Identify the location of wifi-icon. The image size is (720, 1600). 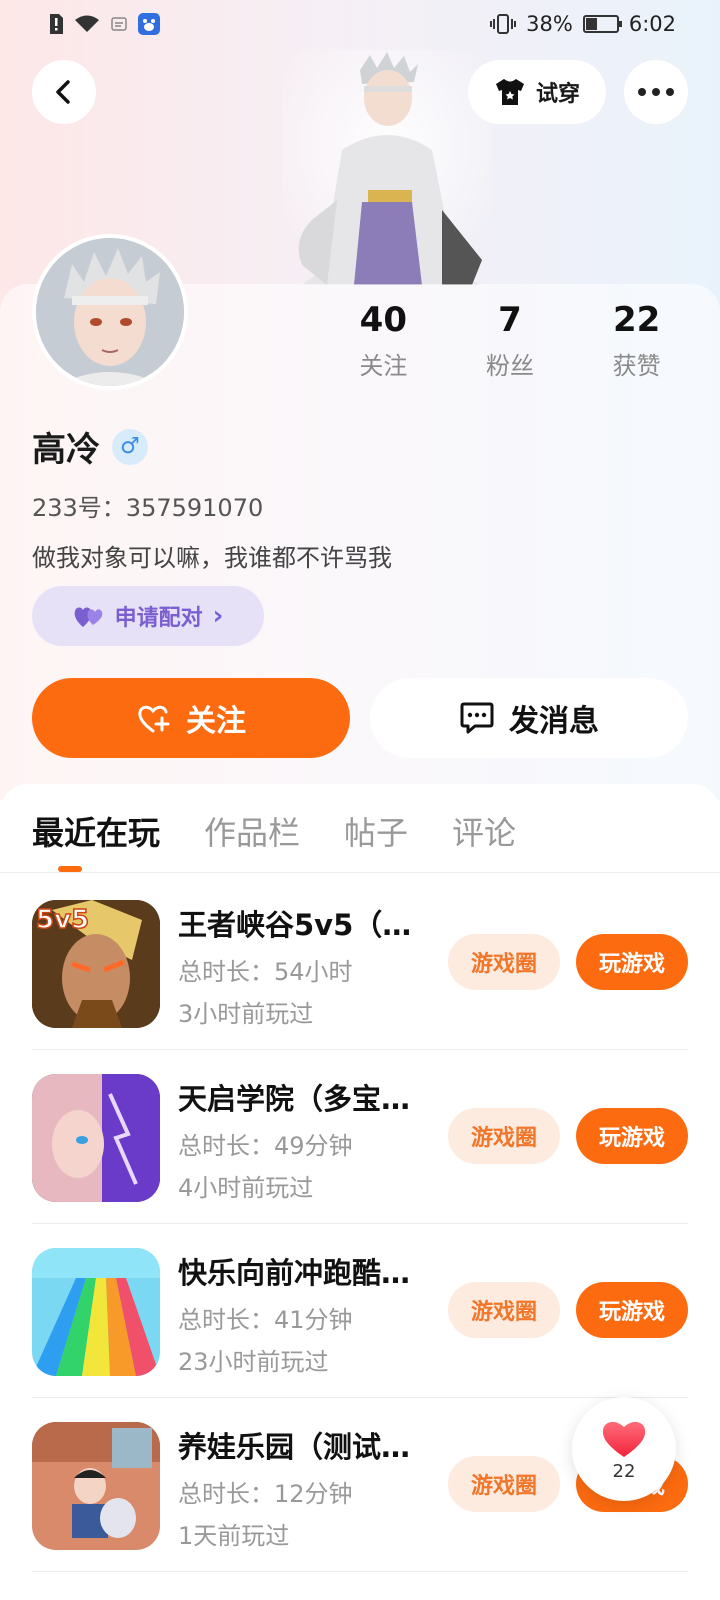
(87, 24).